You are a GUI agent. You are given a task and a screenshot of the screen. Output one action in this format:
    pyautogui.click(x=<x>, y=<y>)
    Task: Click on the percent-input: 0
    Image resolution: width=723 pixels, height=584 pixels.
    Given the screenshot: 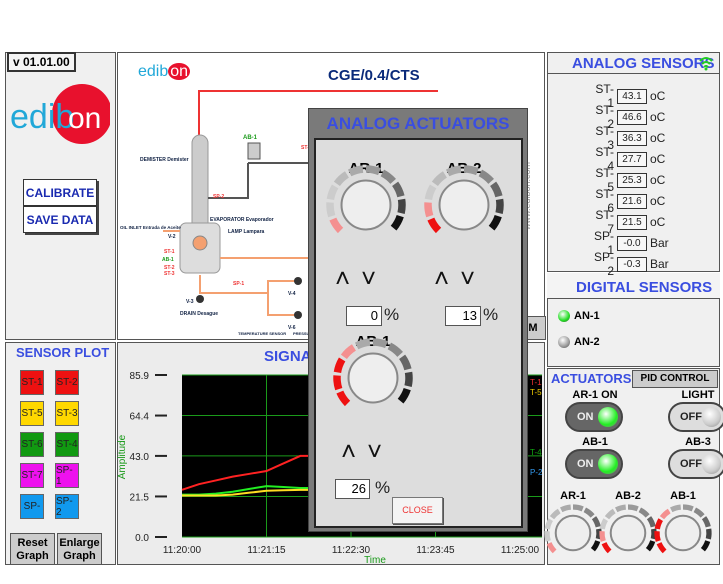 What is the action you would take?
    pyautogui.click(x=364, y=316)
    